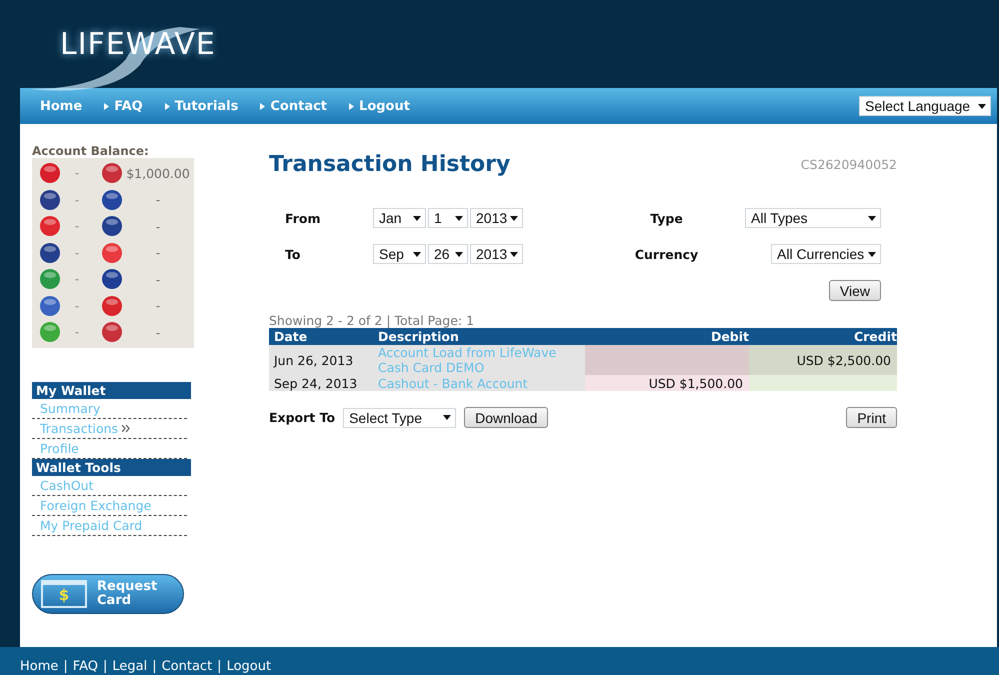  I want to click on export-select: Select Type, so click(399, 418).